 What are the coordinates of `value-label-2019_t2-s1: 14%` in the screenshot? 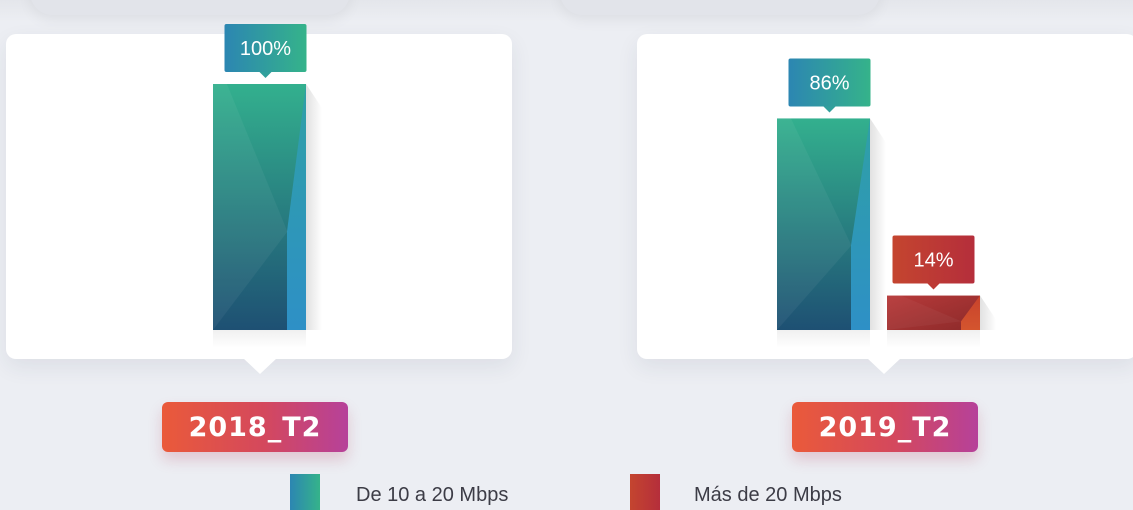 It's located at (933, 261).